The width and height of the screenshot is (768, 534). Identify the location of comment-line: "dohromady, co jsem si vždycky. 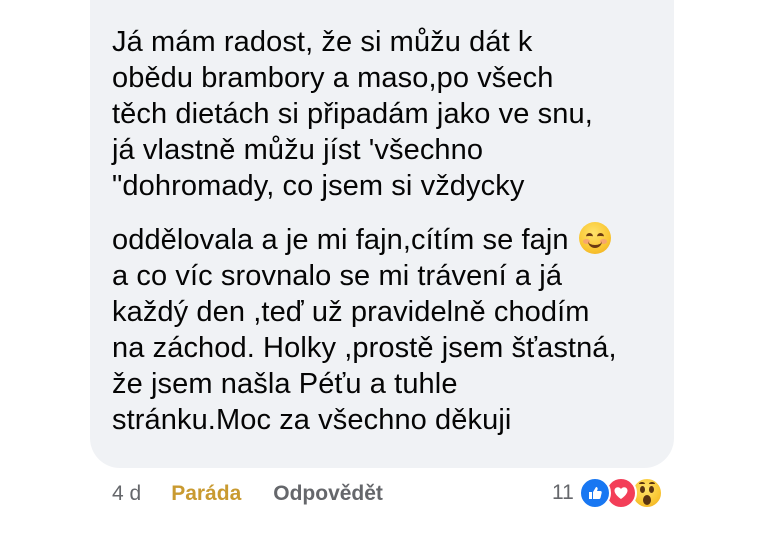
(318, 186).